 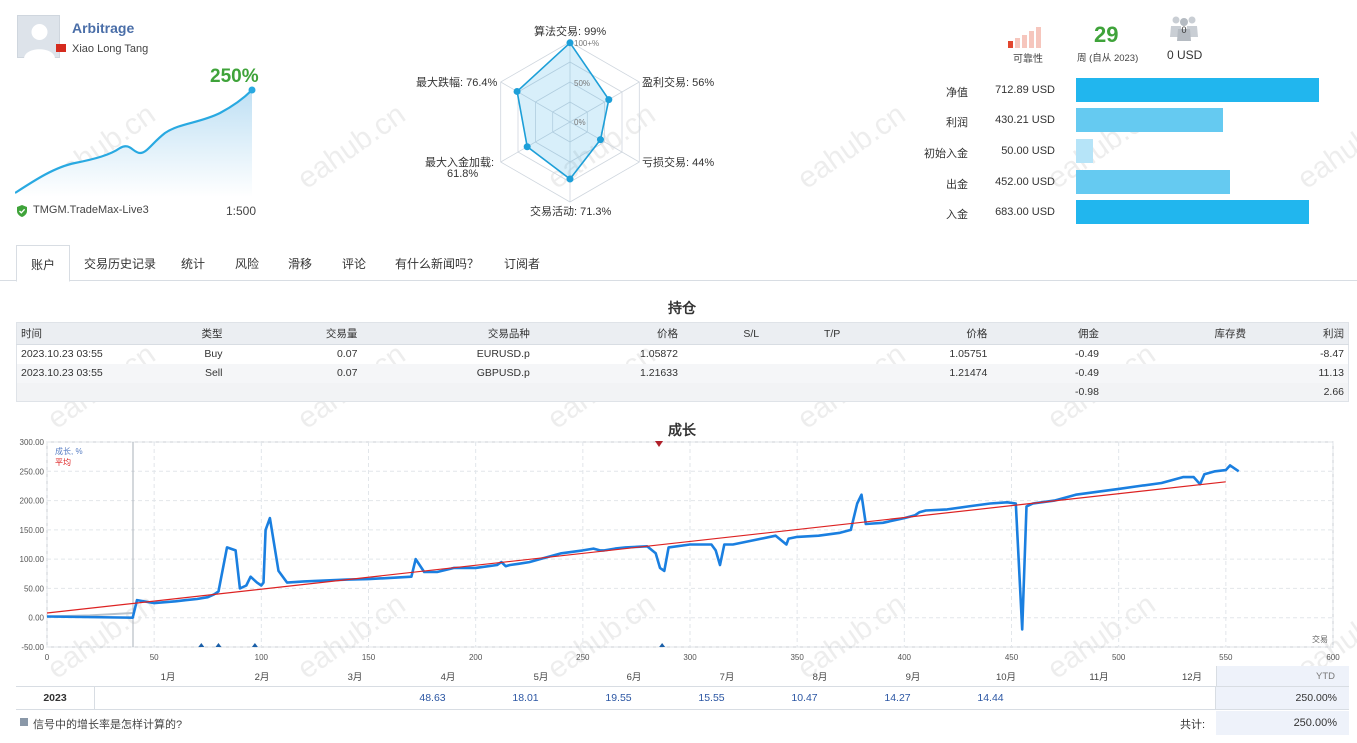 I want to click on cell-symbol: GBPUSD.p, so click(x=447, y=373).